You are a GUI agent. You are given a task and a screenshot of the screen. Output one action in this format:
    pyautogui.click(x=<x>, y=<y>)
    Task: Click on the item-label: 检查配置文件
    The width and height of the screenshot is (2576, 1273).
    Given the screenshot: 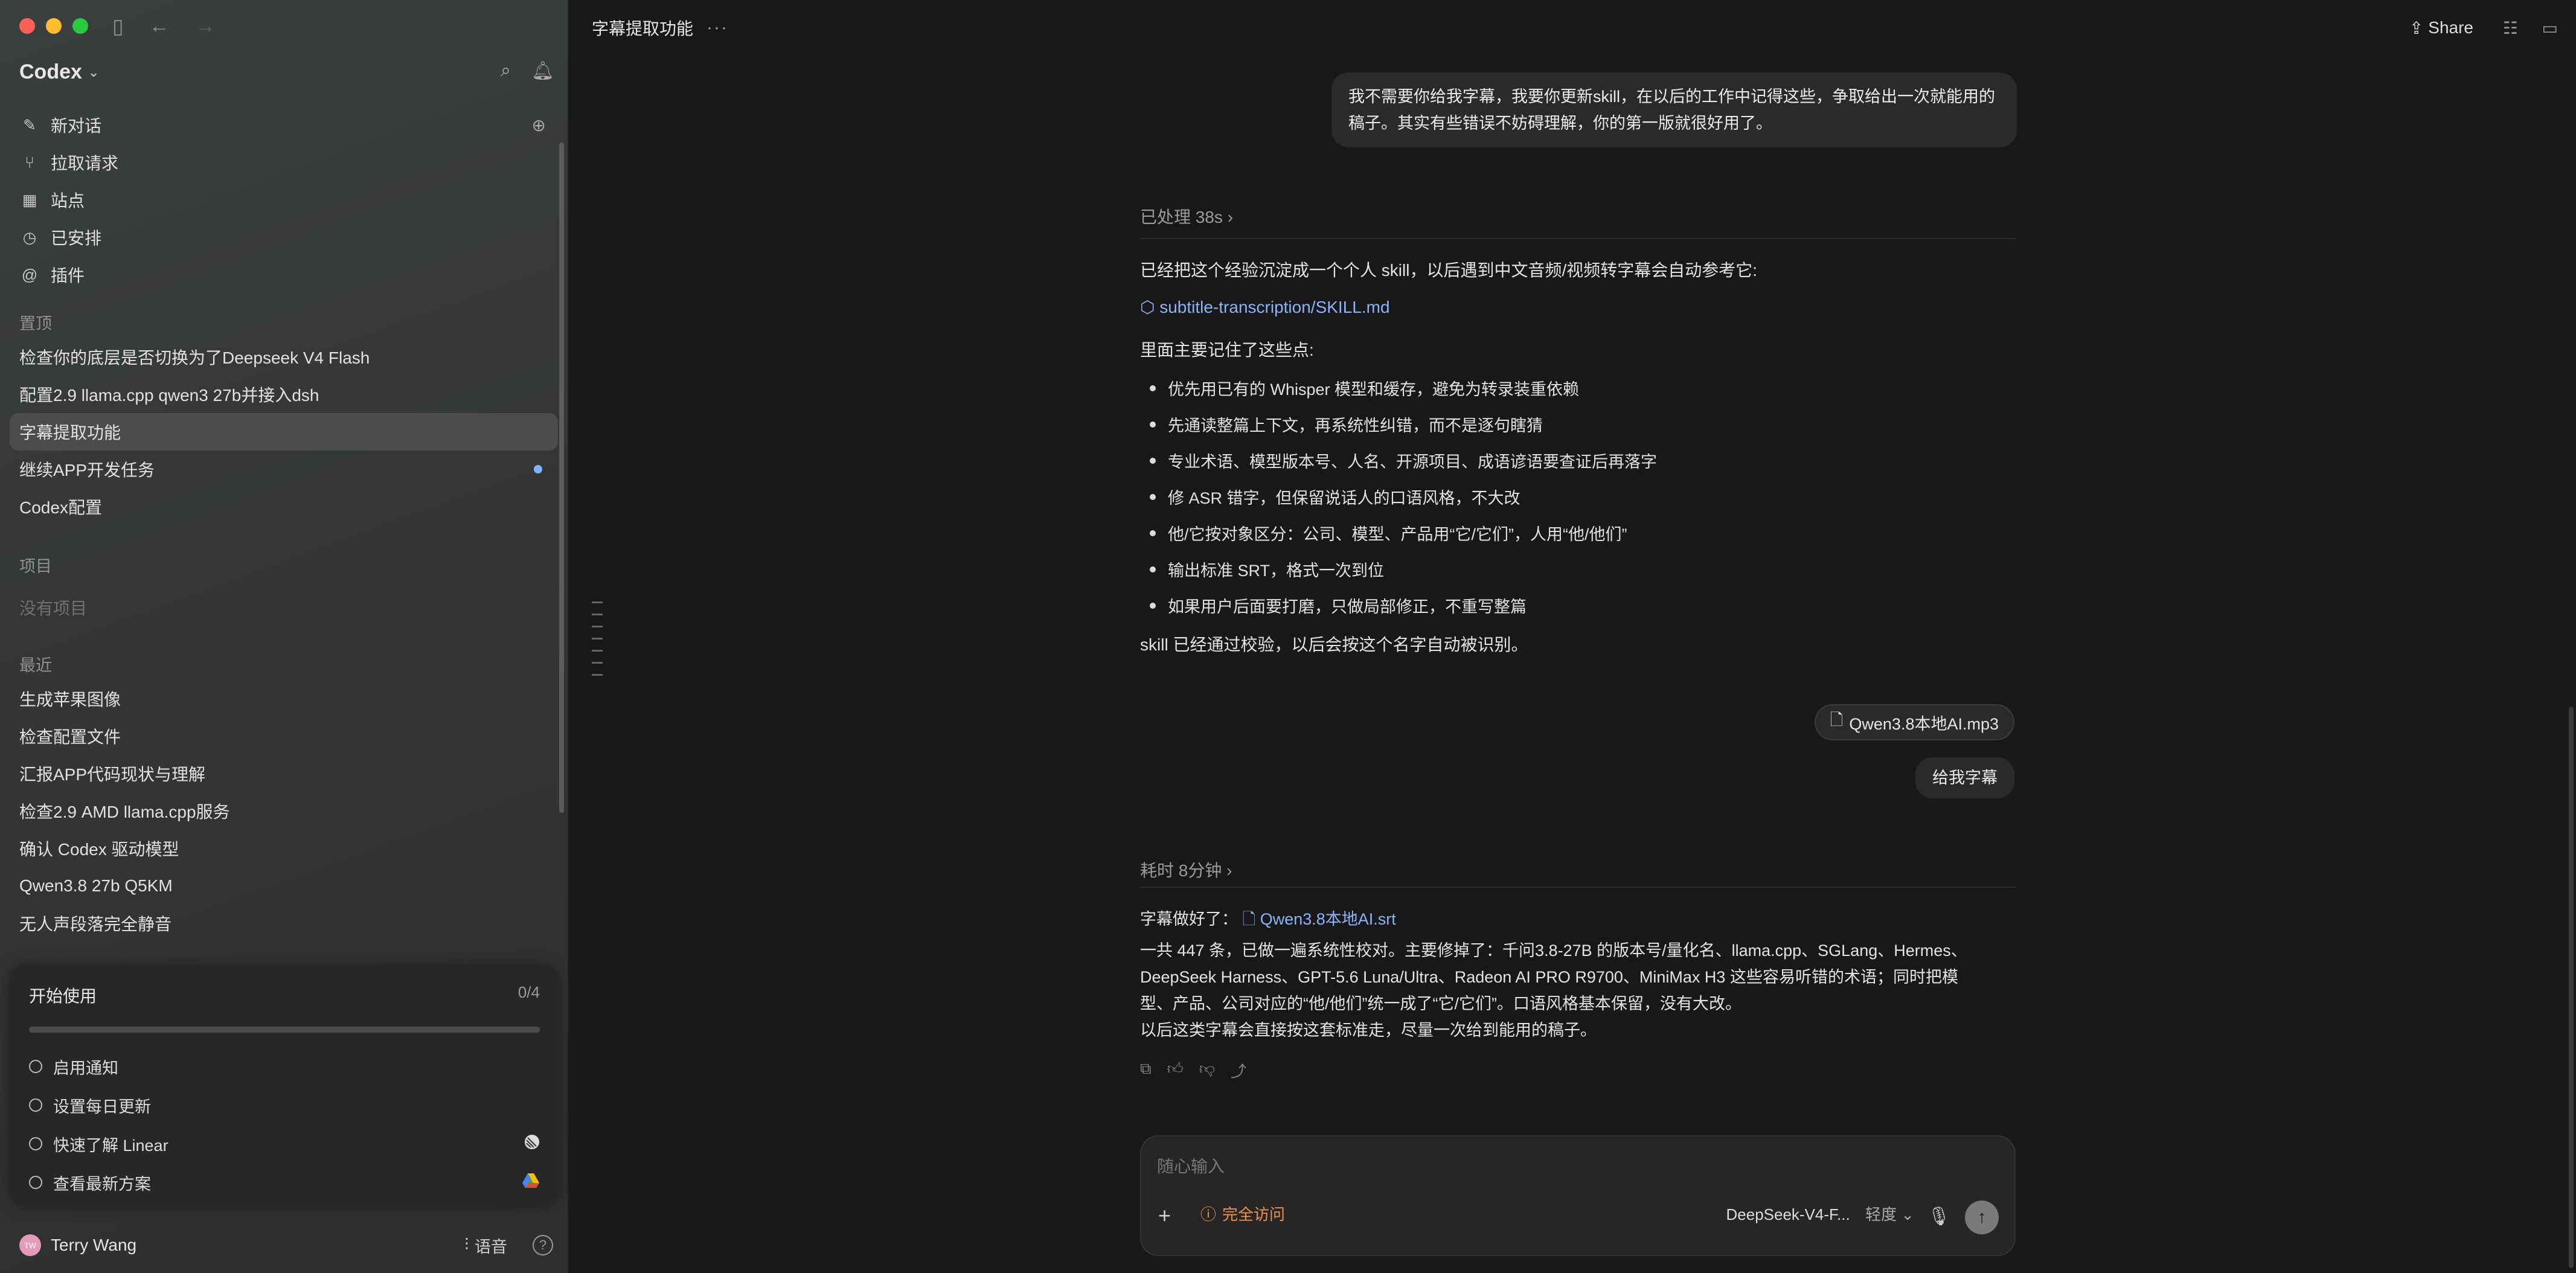 What is the action you would take?
    pyautogui.click(x=70, y=737)
    